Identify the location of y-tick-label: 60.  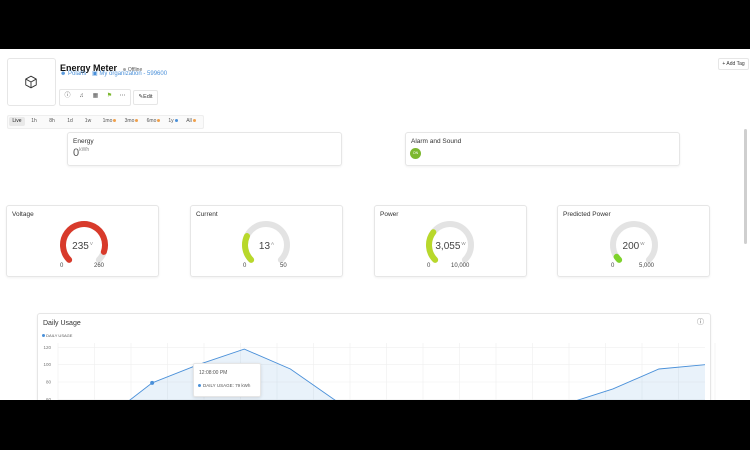
(49, 398).